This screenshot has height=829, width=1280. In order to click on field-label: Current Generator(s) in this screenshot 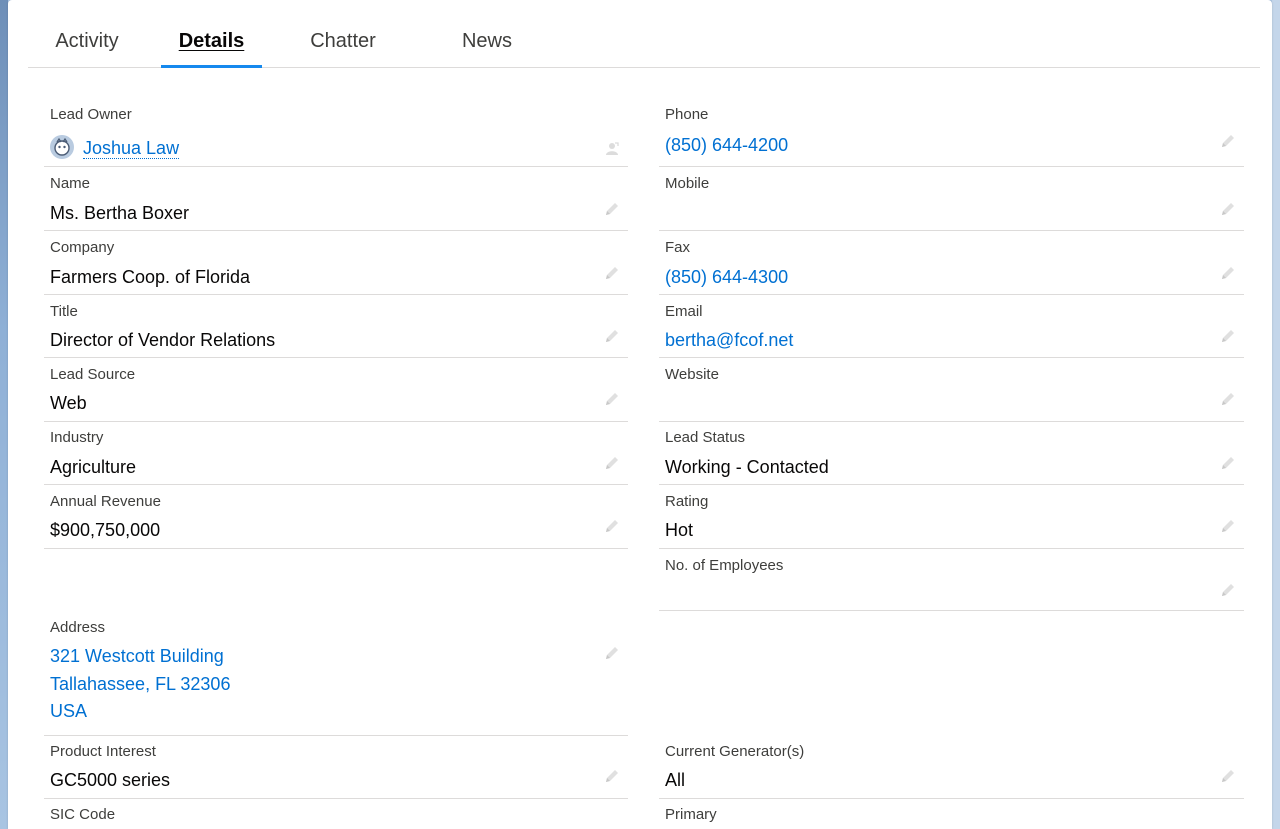, I will do `click(735, 751)`.